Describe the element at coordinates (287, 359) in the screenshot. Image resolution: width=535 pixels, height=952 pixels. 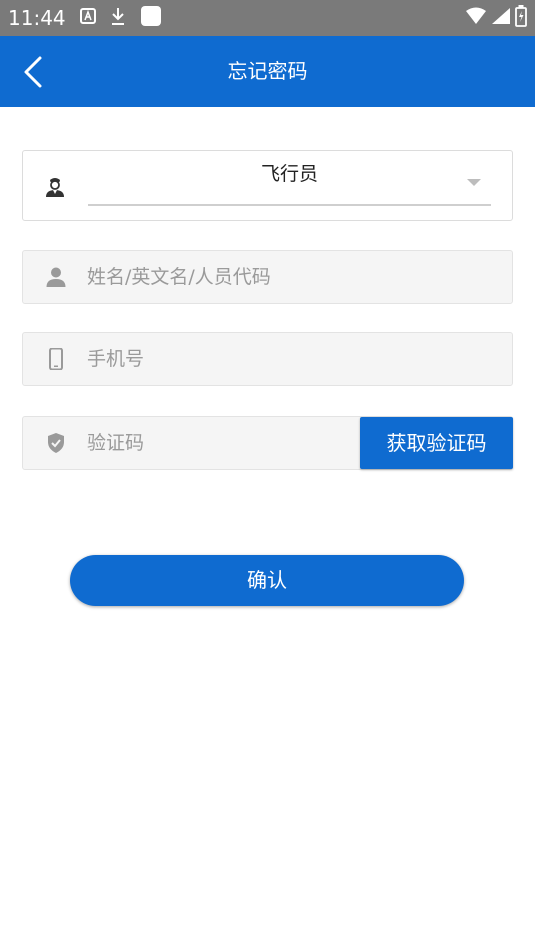
I see `phone-input` at that location.